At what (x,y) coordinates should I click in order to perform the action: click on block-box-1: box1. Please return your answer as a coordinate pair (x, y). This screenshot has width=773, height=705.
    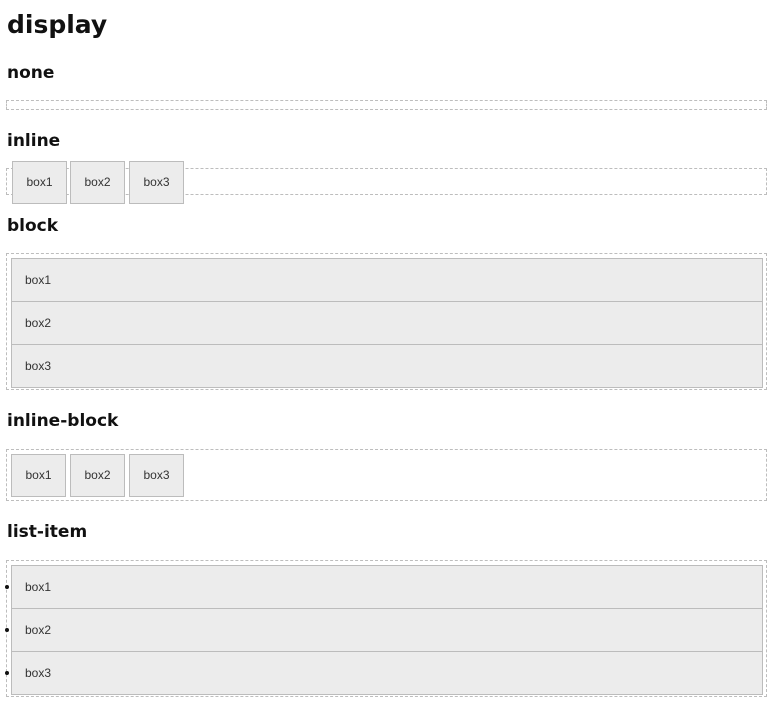
    Looking at the image, I should click on (387, 280).